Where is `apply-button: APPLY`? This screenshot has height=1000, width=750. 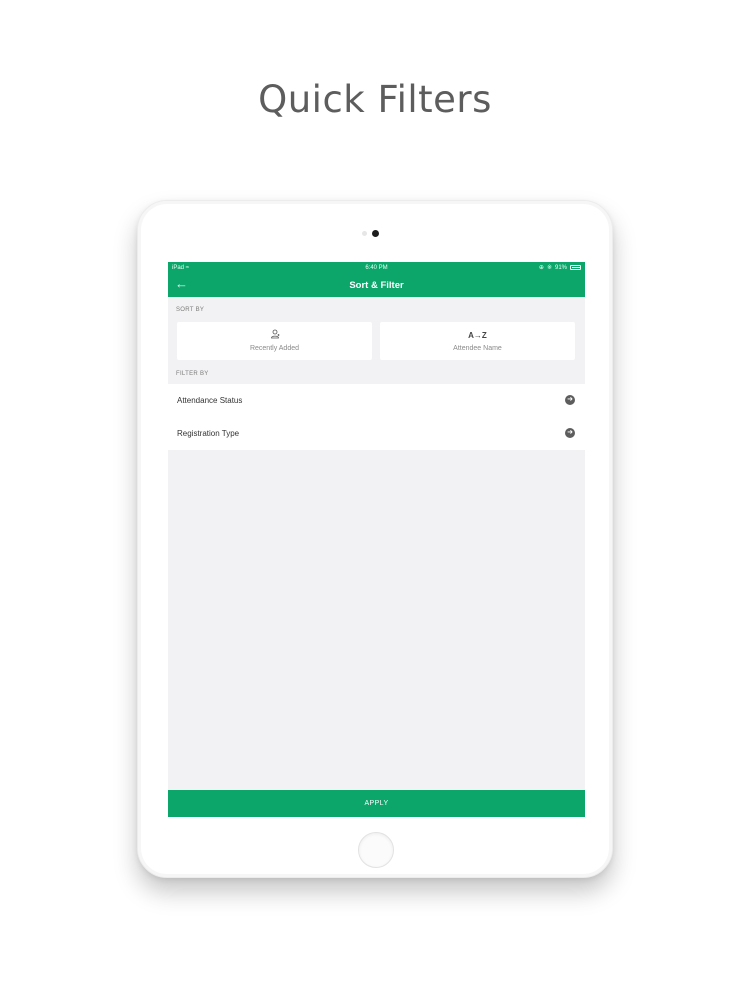 apply-button: APPLY is located at coordinates (376, 803).